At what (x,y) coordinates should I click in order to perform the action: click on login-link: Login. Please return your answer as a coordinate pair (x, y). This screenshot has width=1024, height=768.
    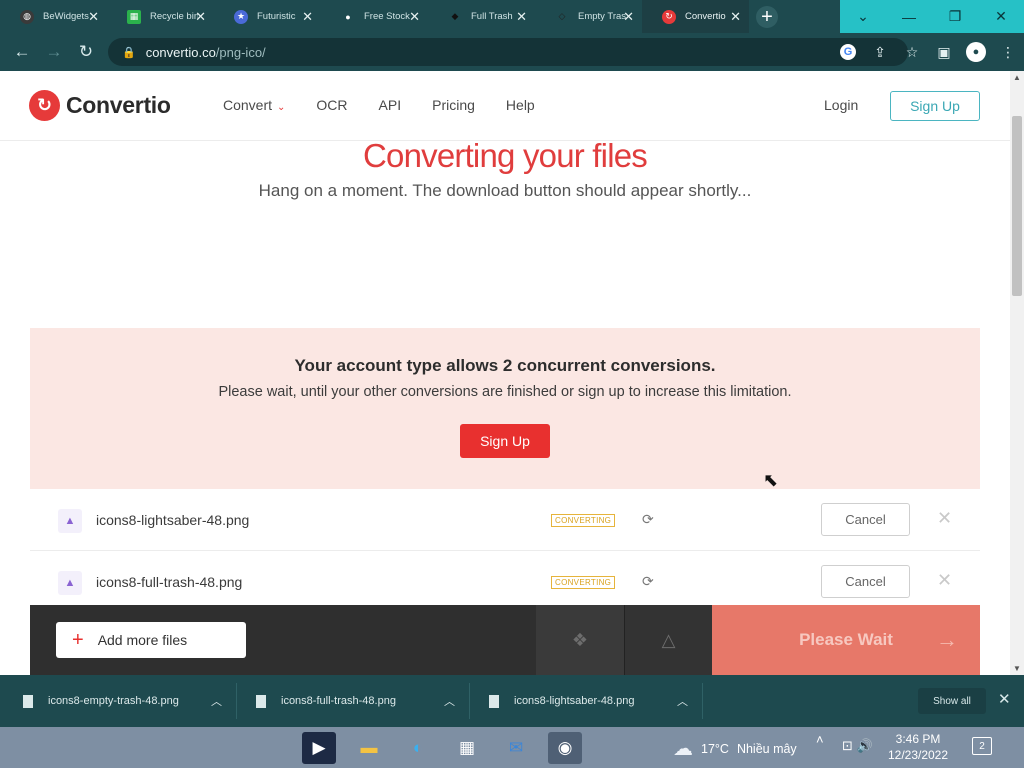
    Looking at the image, I should click on (841, 105).